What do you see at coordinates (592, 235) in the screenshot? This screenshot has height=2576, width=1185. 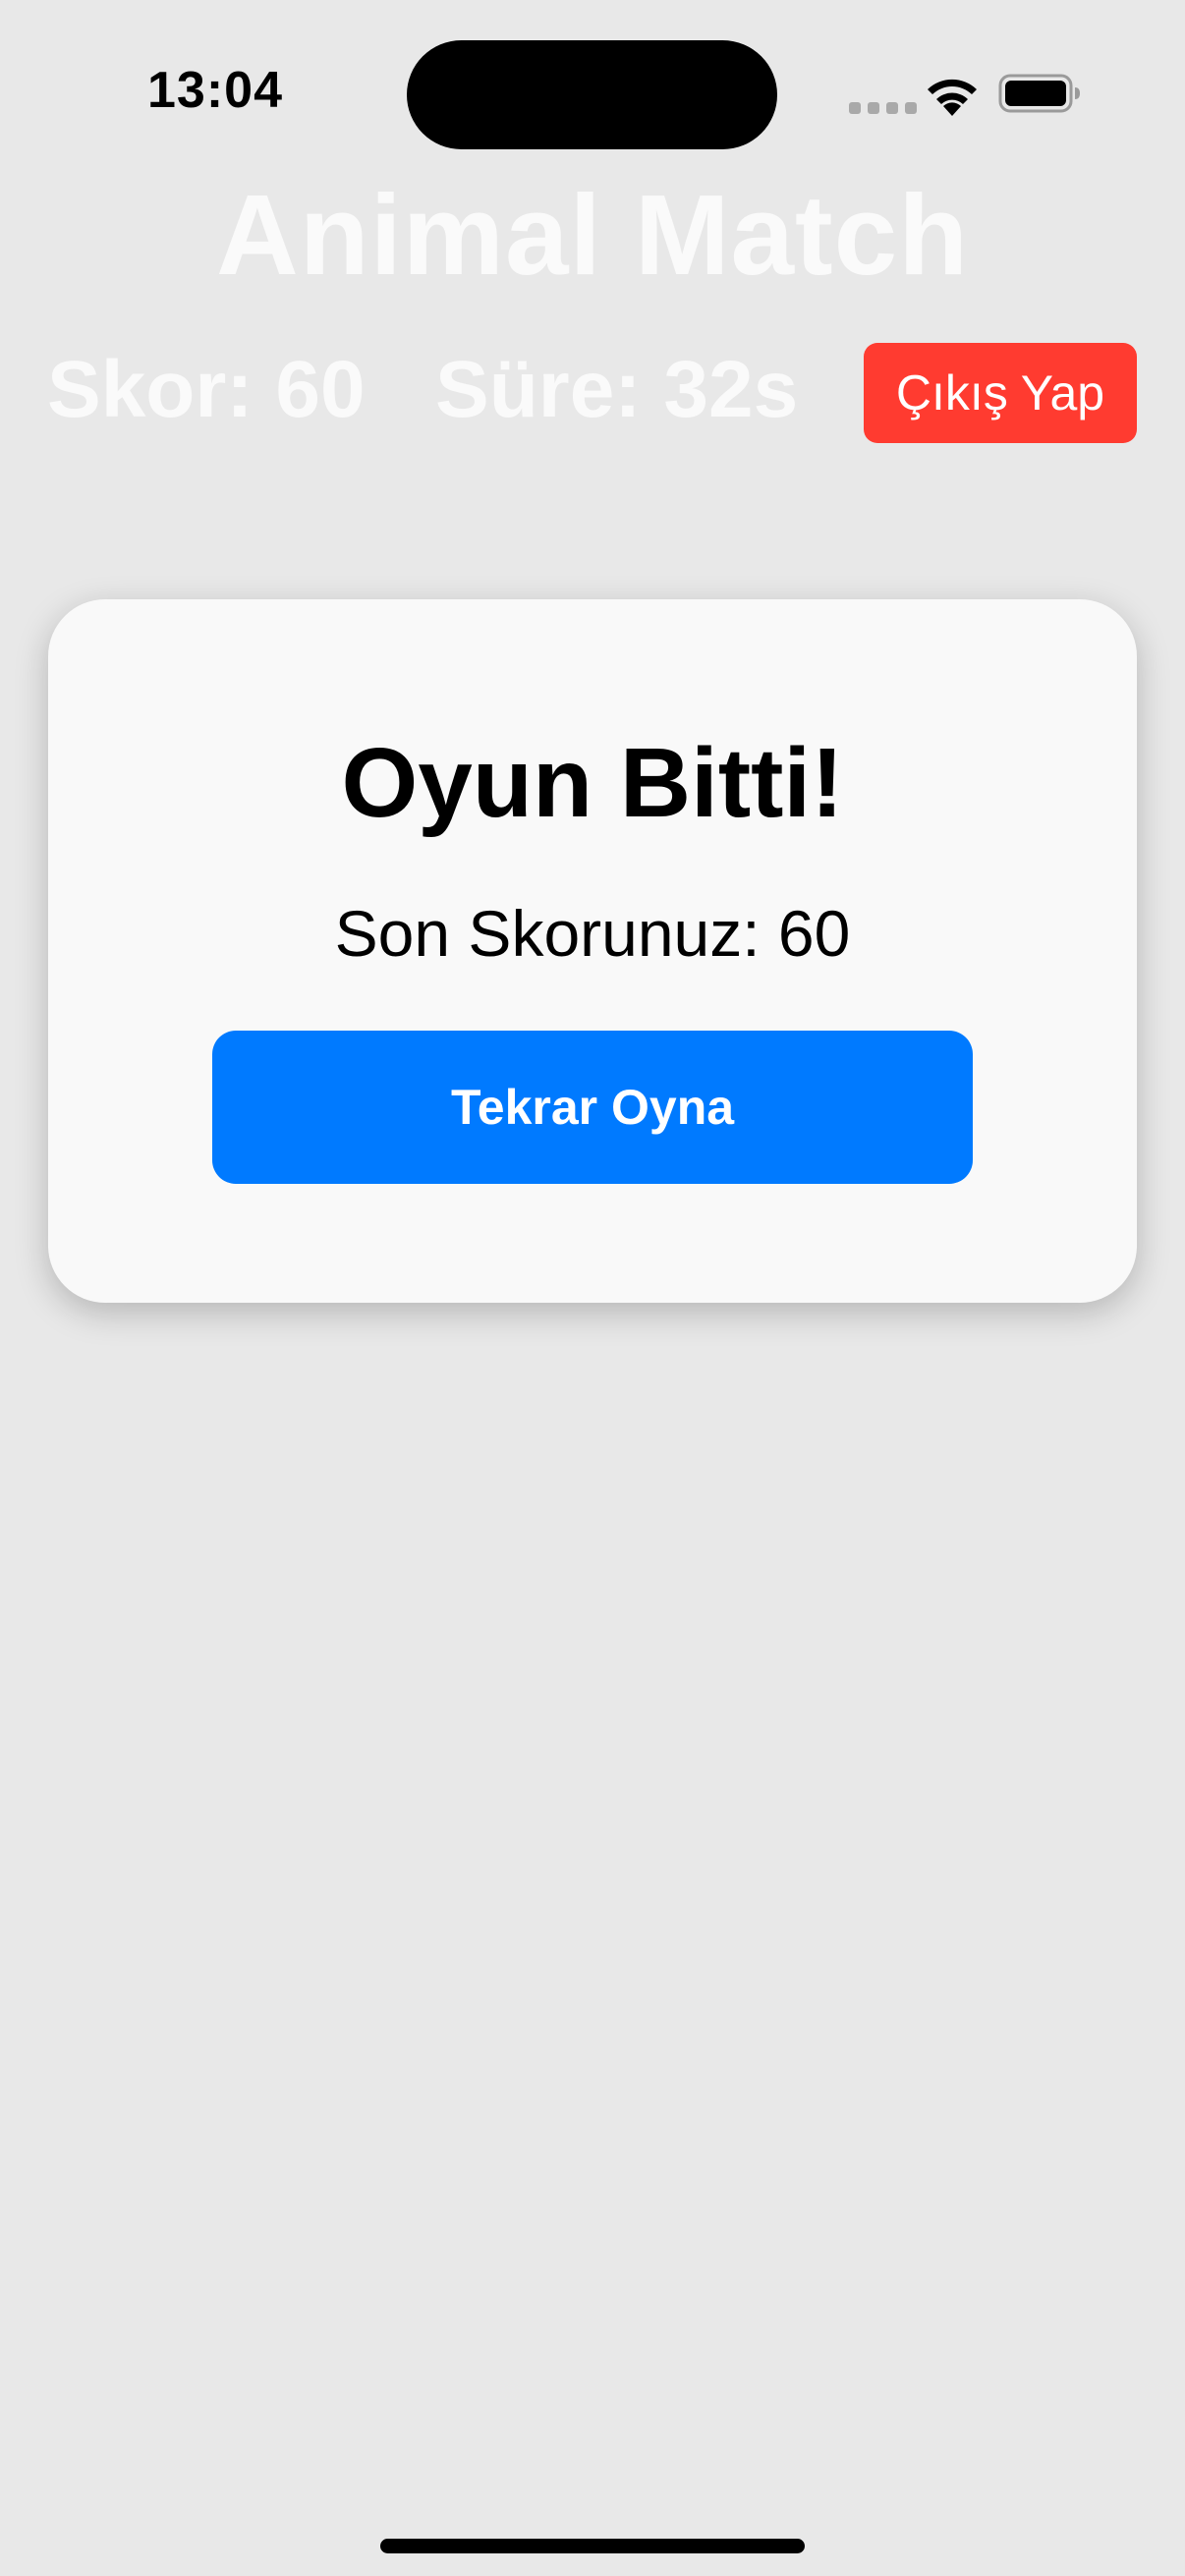 I see `app-title: Animal Match` at bounding box center [592, 235].